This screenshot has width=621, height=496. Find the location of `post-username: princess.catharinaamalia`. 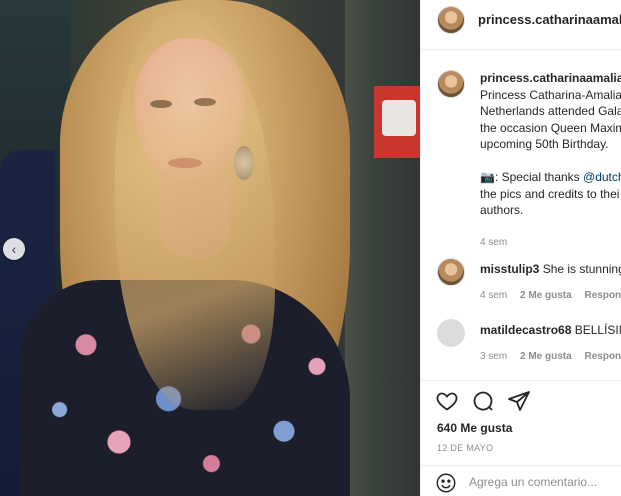

post-username: princess.catharinaamalia is located at coordinates (549, 19).